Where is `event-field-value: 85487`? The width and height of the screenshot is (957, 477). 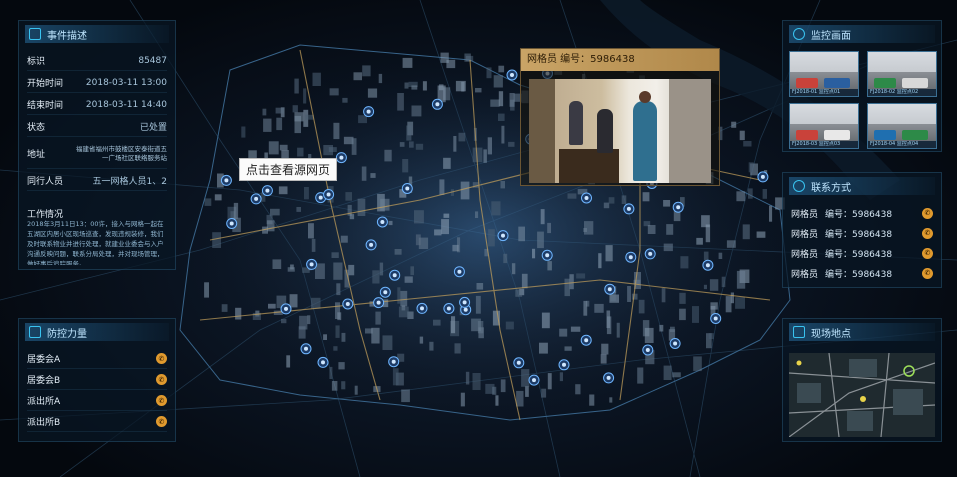
event-field-value: 85487 is located at coordinates (152, 60).